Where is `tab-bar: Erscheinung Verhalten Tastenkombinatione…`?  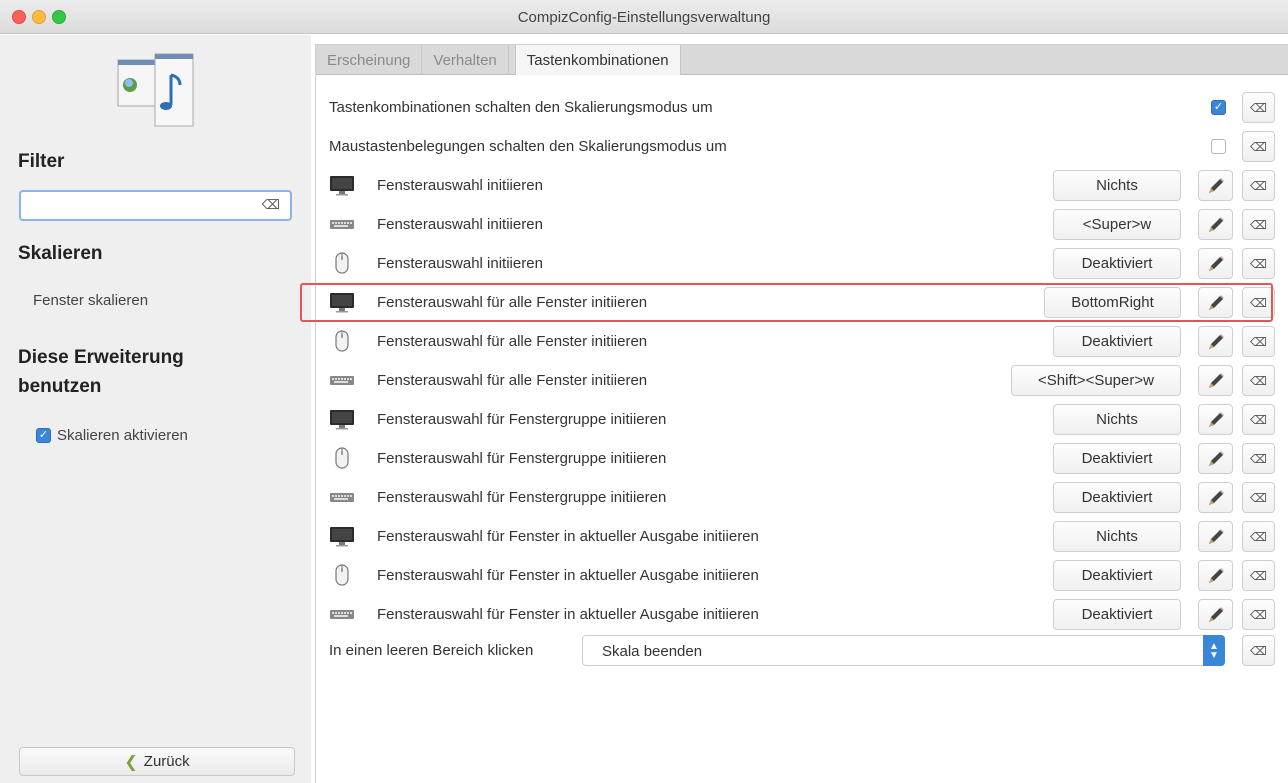
tab-bar: Erscheinung Verhalten Tastenkombinatione… is located at coordinates (802, 60).